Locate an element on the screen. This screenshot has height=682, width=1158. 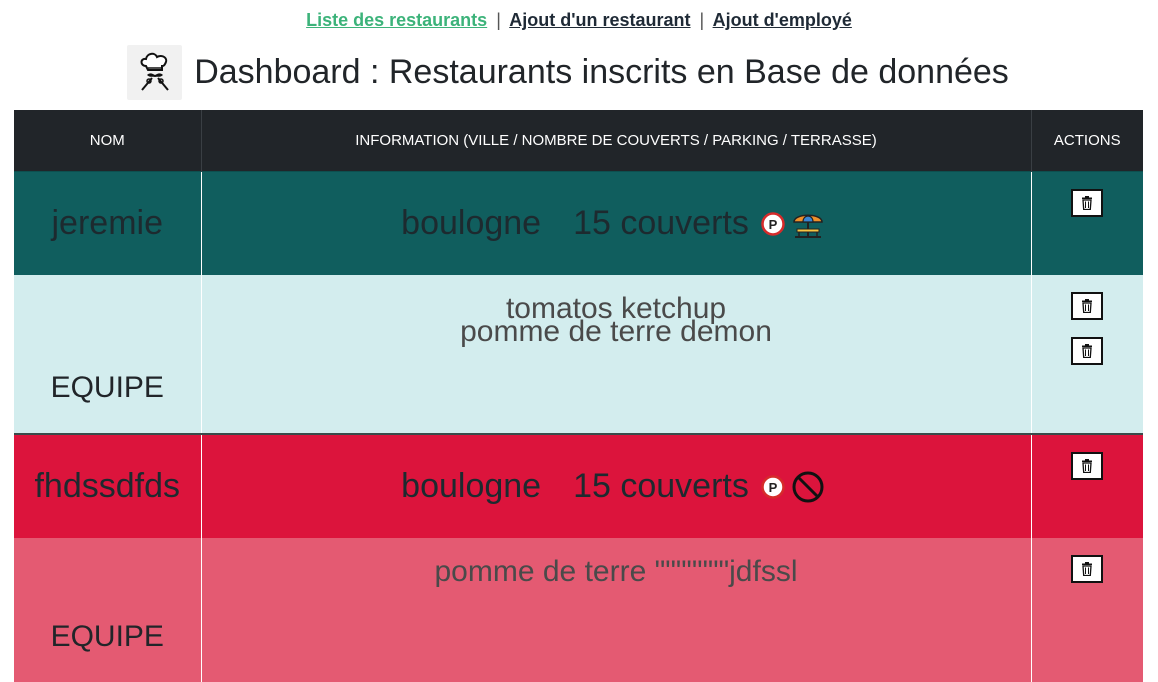
restaurant-row: fhdssdfds boulogne 15 couverts P is located at coordinates (578, 486).